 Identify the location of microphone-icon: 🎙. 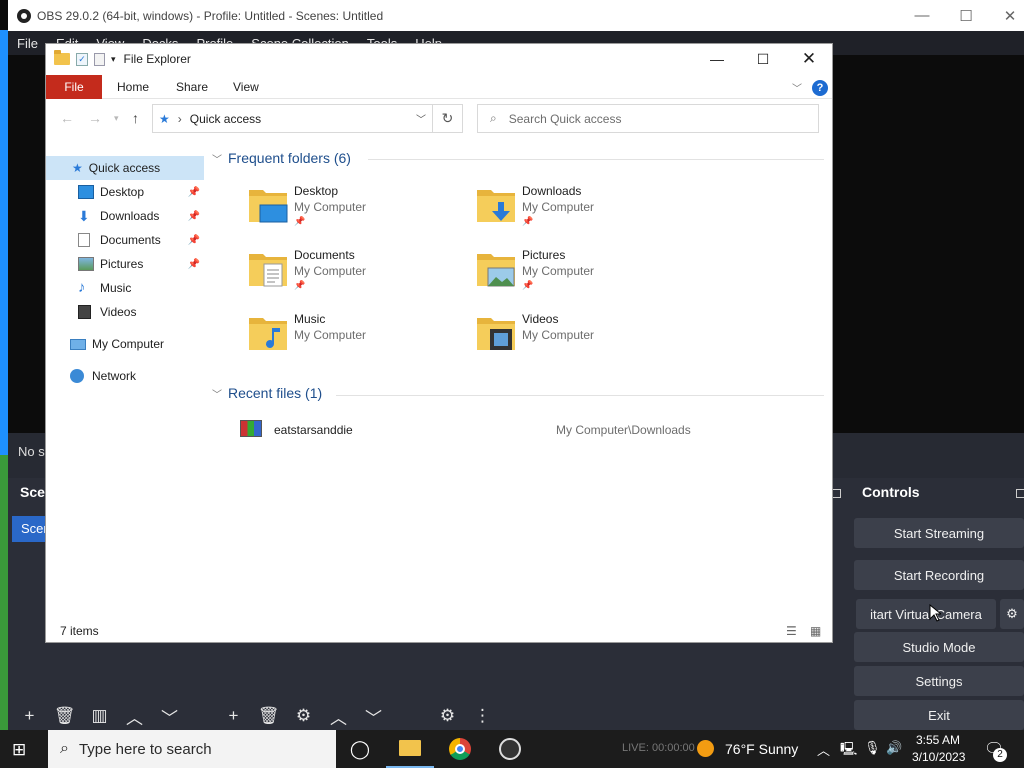
(872, 748).